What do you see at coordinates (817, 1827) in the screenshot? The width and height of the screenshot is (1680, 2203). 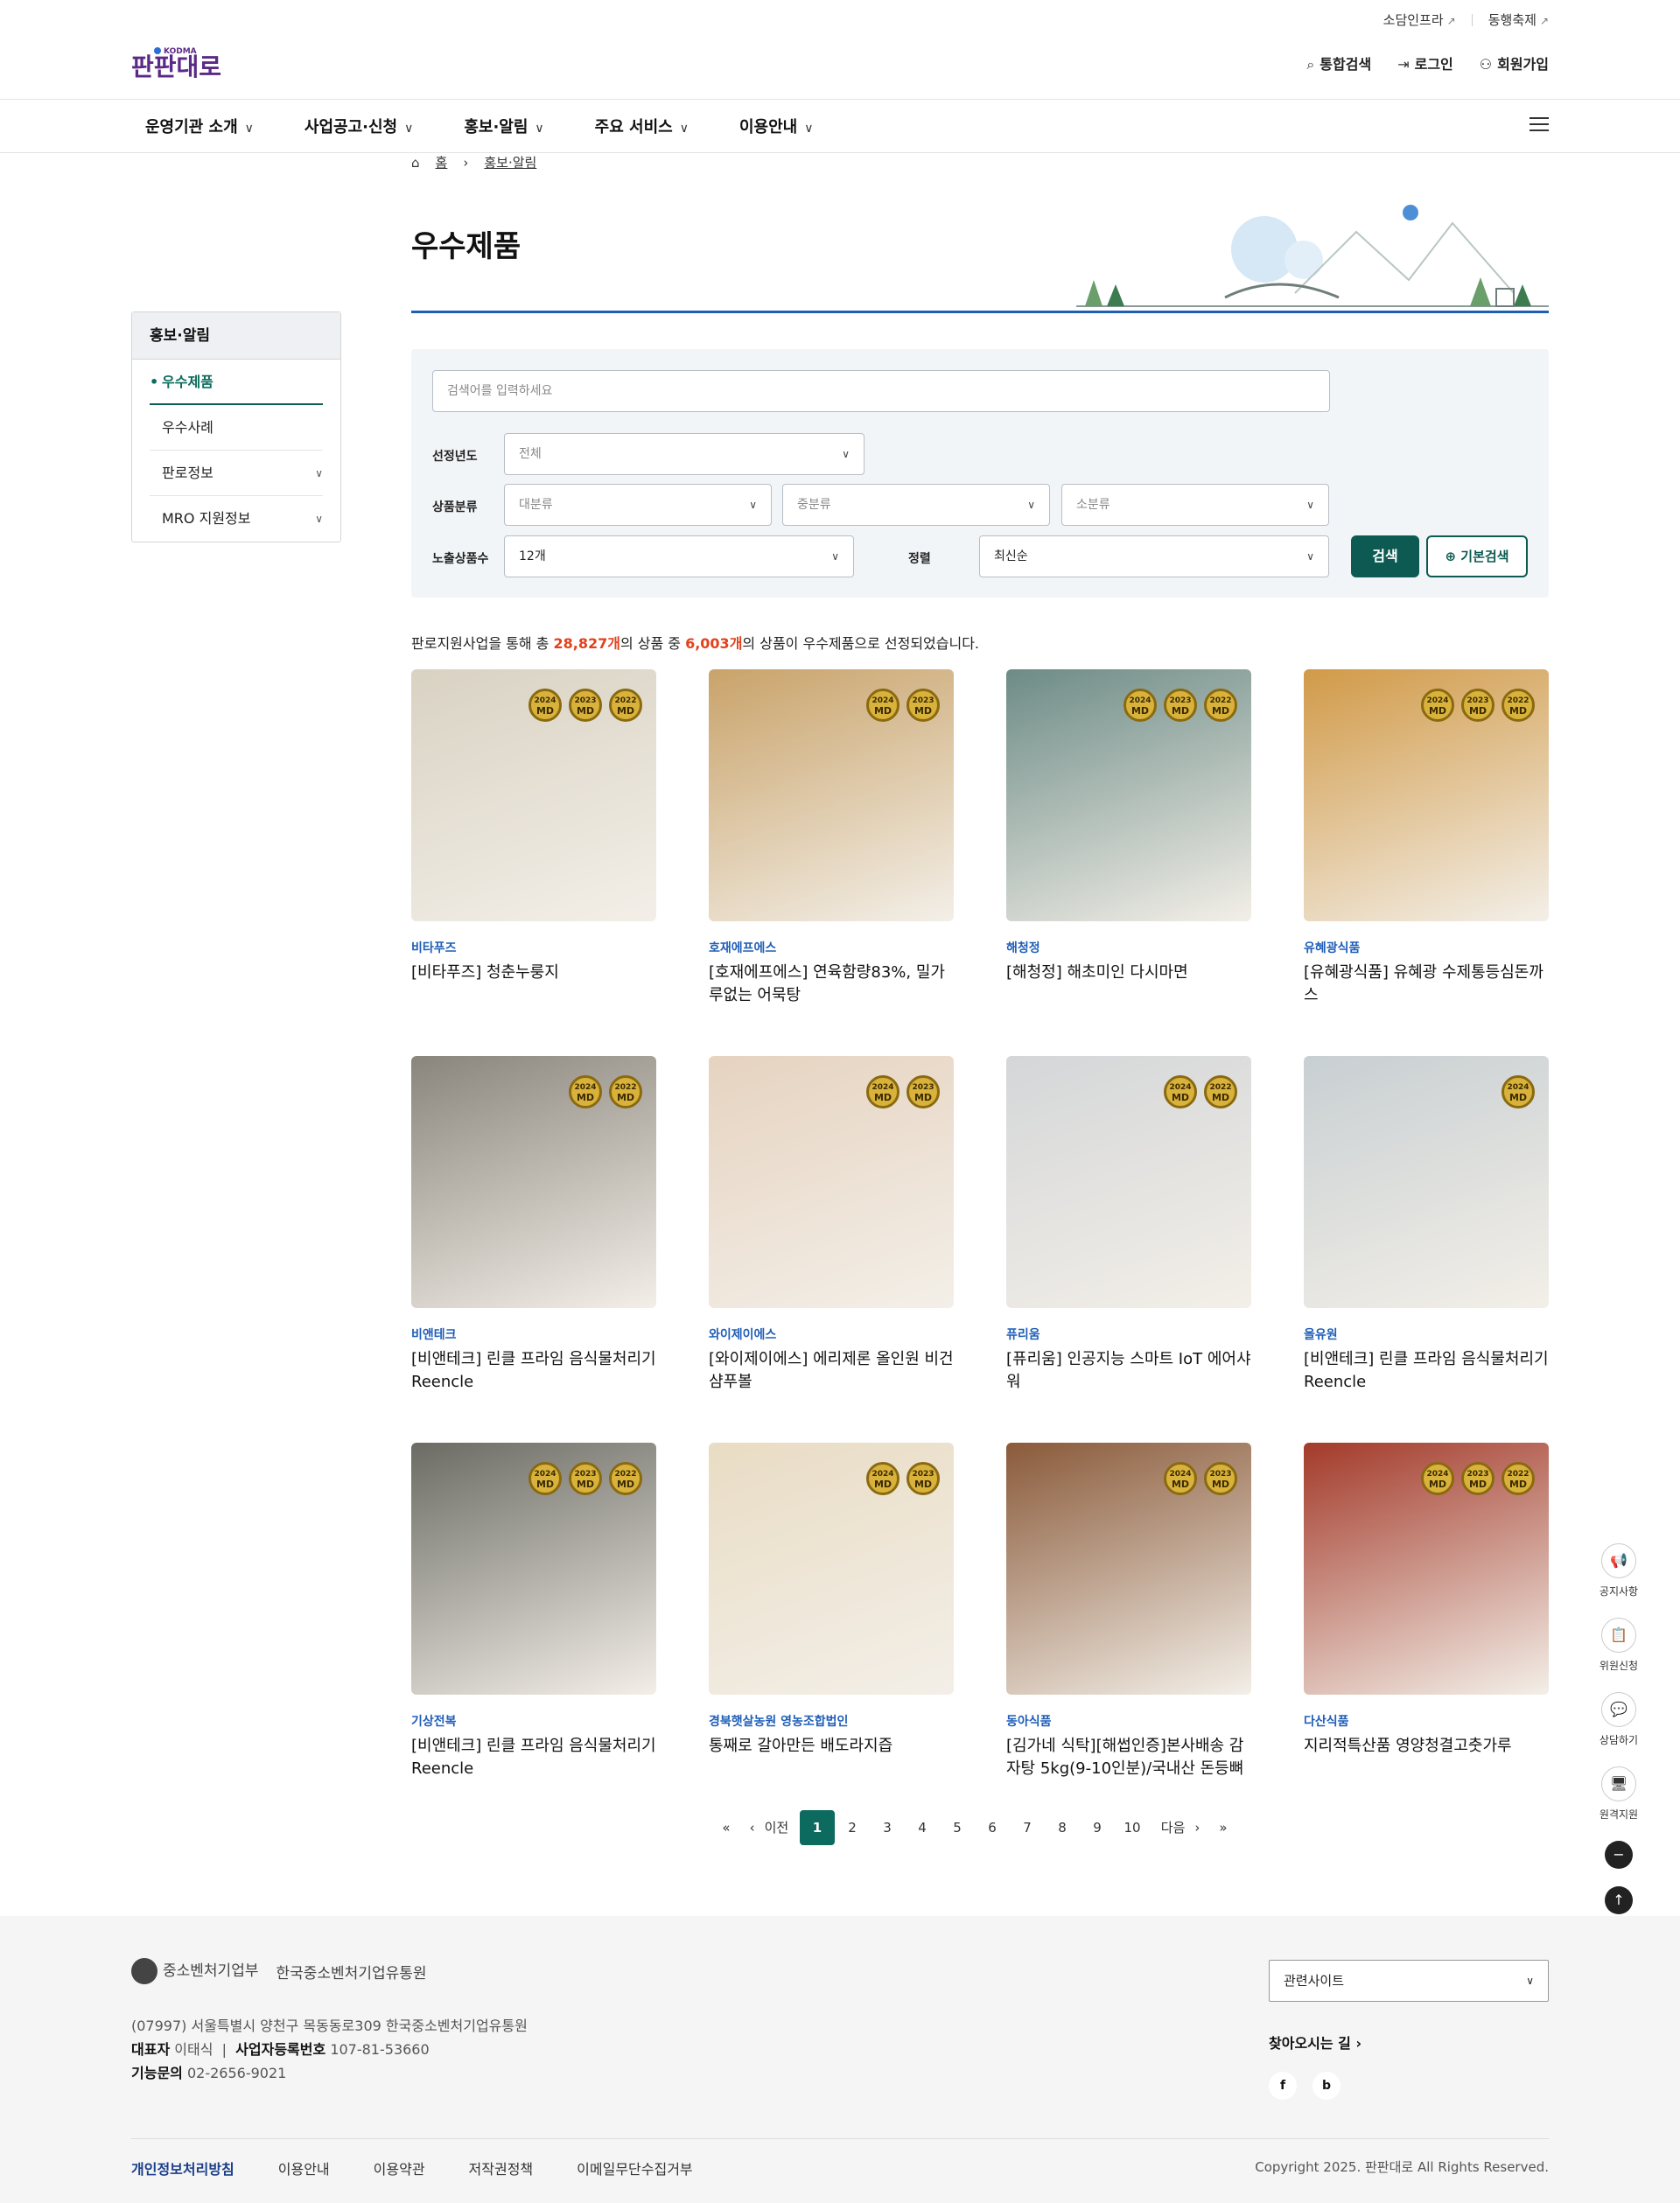 I see `page-1: 1` at bounding box center [817, 1827].